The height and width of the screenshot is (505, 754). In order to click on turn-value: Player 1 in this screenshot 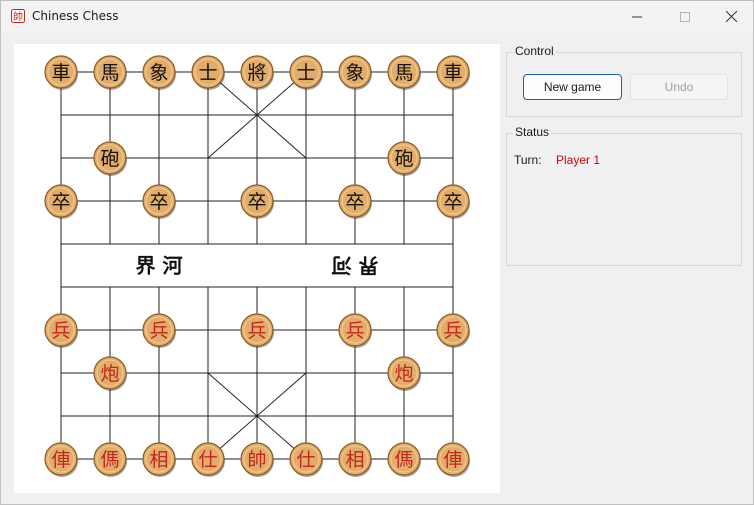, I will do `click(578, 160)`.